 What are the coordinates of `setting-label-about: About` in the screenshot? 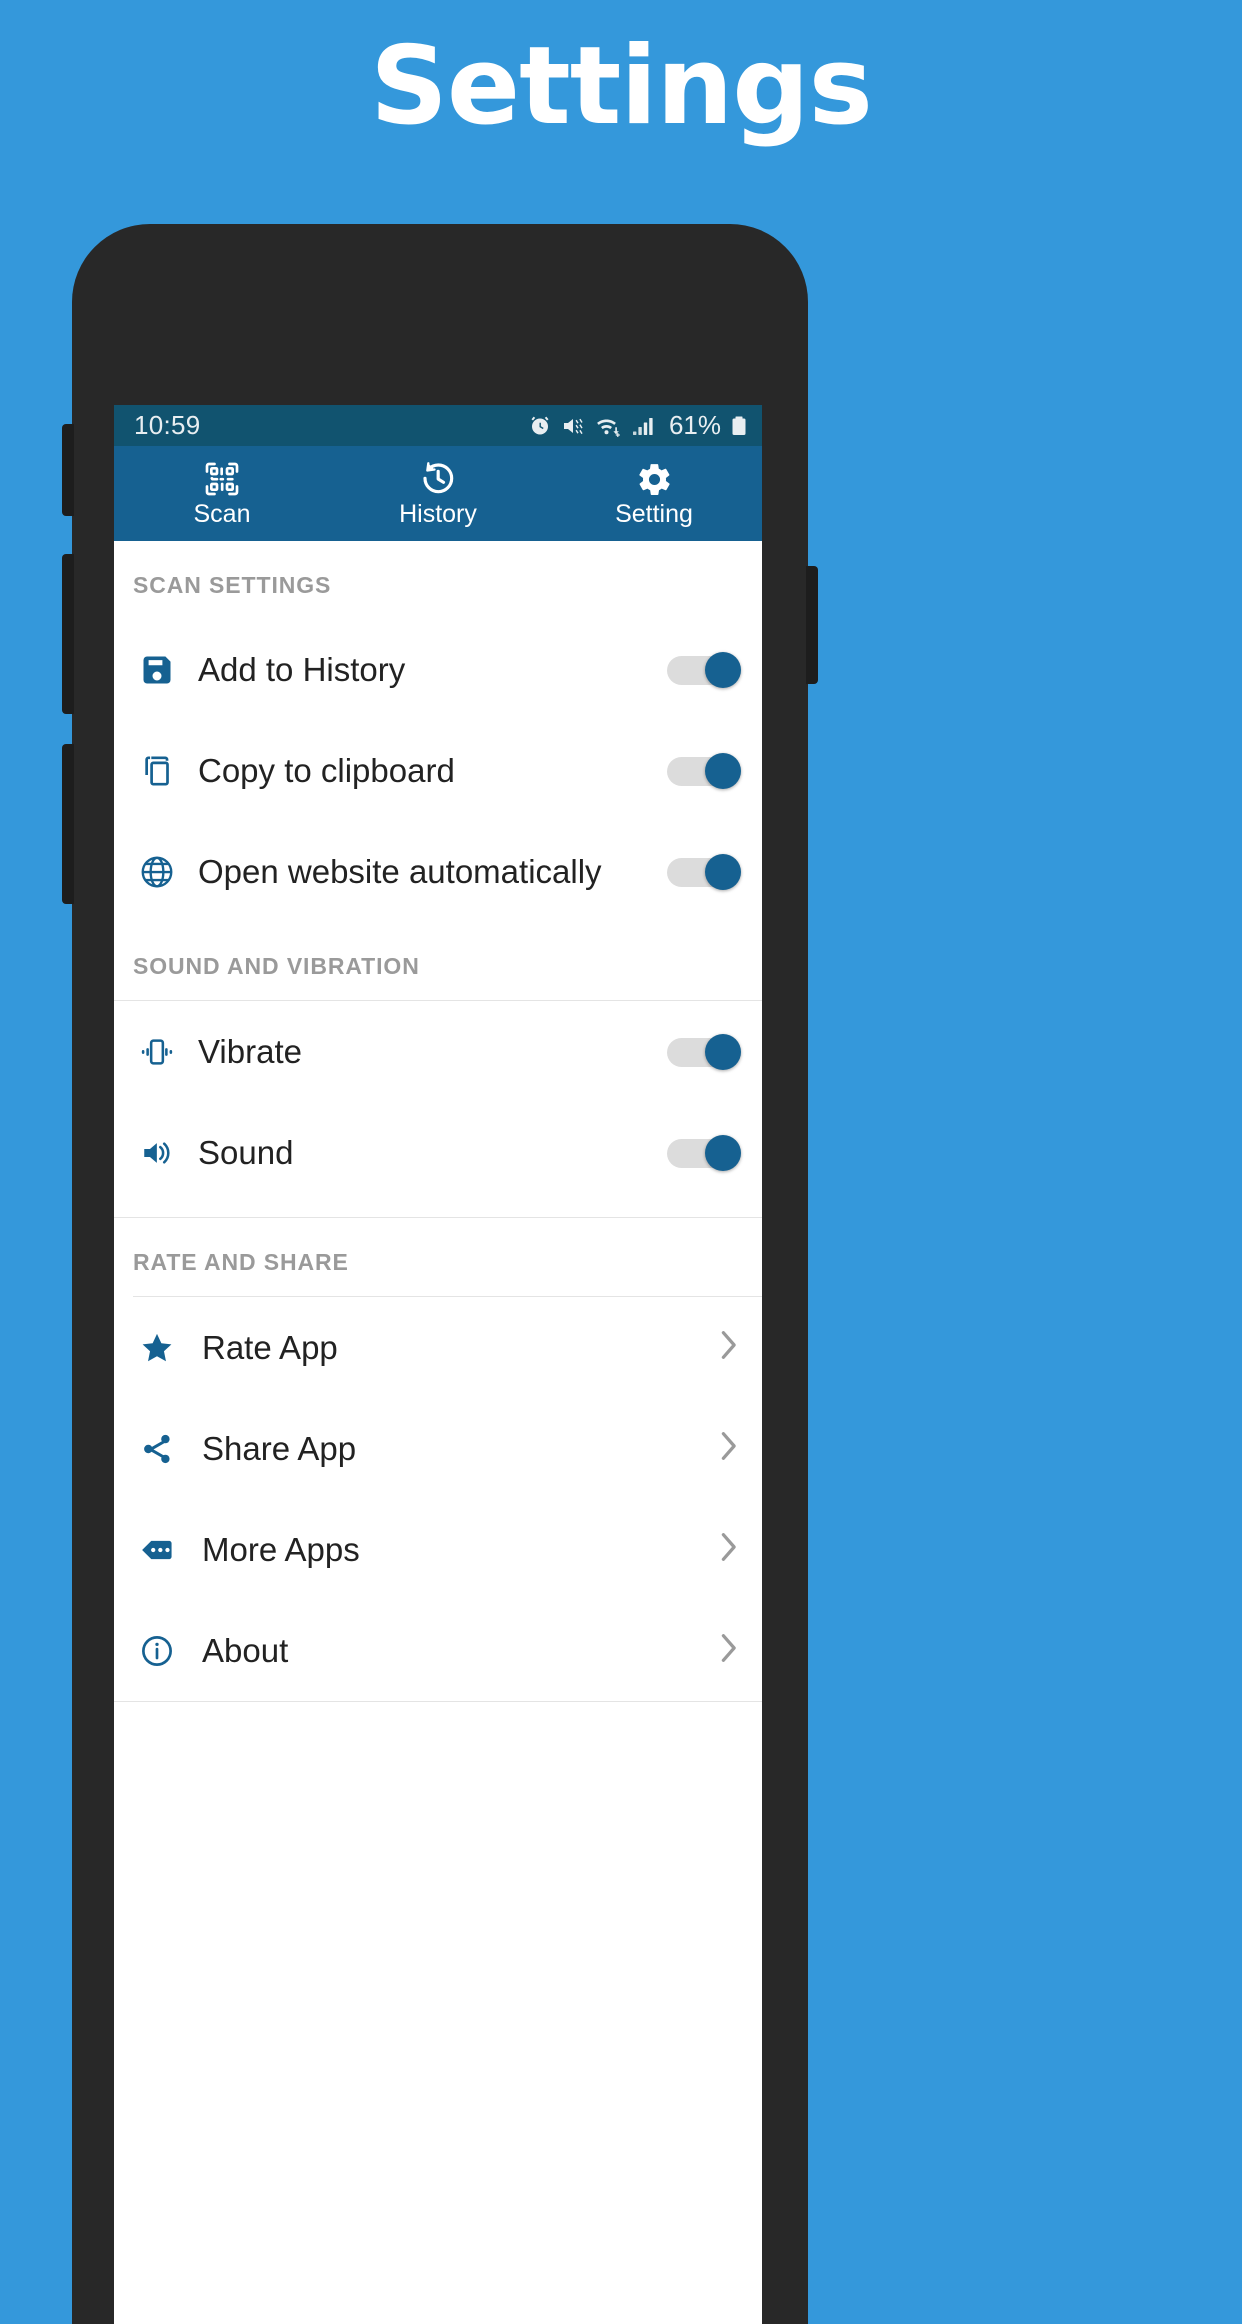 It's located at (245, 1650).